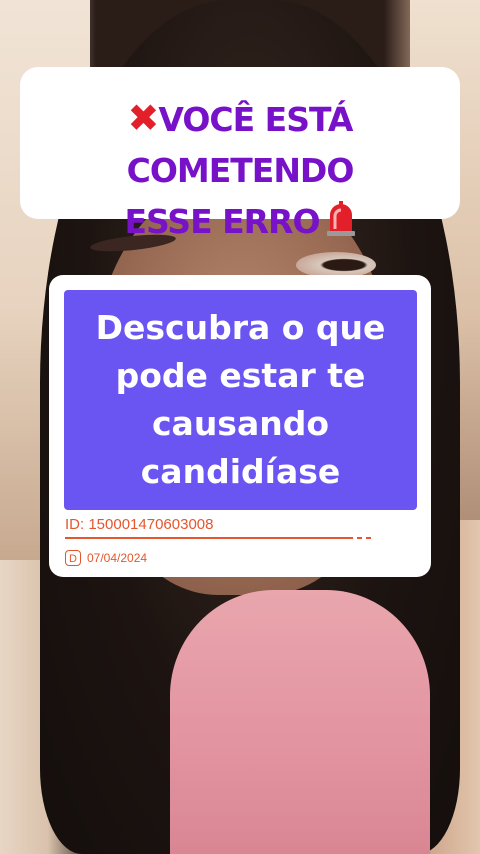  What do you see at coordinates (240, 327) in the screenshot?
I see `message-line: Descubra o que` at bounding box center [240, 327].